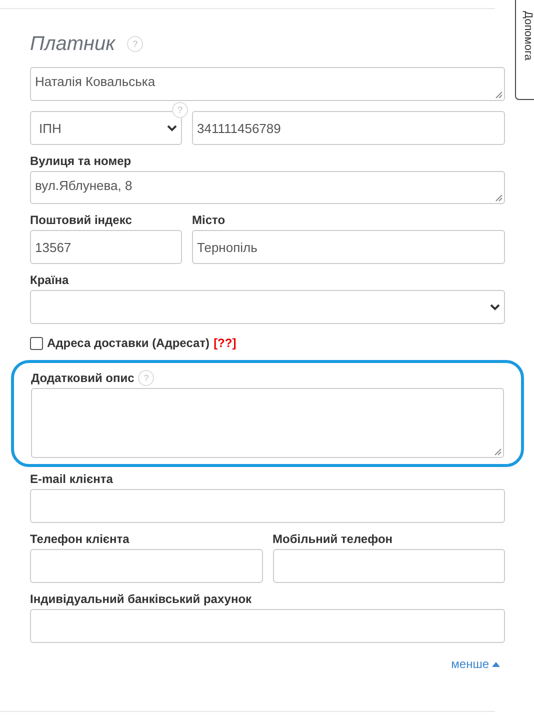 The height and width of the screenshot is (715, 534). Describe the element at coordinates (475, 664) in the screenshot. I see `less-link: менше` at that location.